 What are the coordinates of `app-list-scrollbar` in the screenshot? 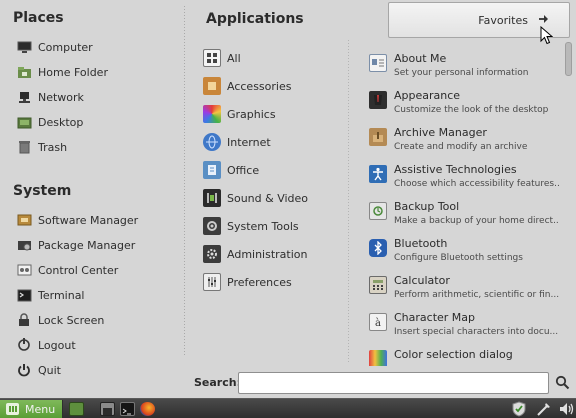 It's located at (568, 203).